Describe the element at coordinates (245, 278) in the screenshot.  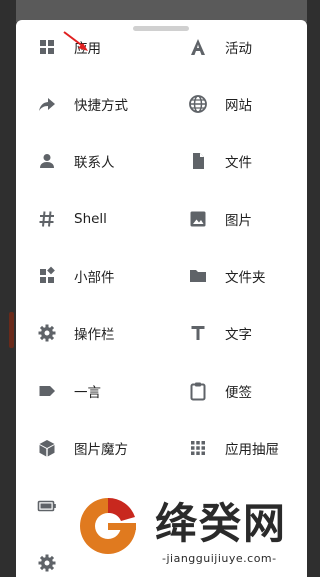
I see `item-label: 文件夹` at that location.